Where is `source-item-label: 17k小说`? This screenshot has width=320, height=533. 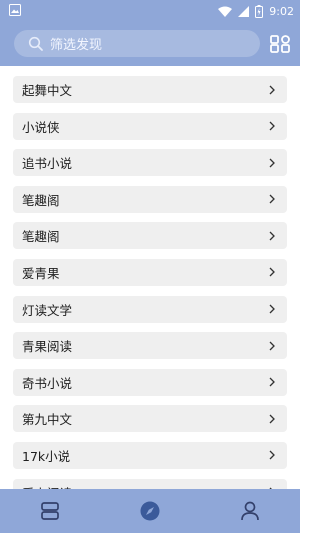
source-item-label: 17k小说 is located at coordinates (46, 456).